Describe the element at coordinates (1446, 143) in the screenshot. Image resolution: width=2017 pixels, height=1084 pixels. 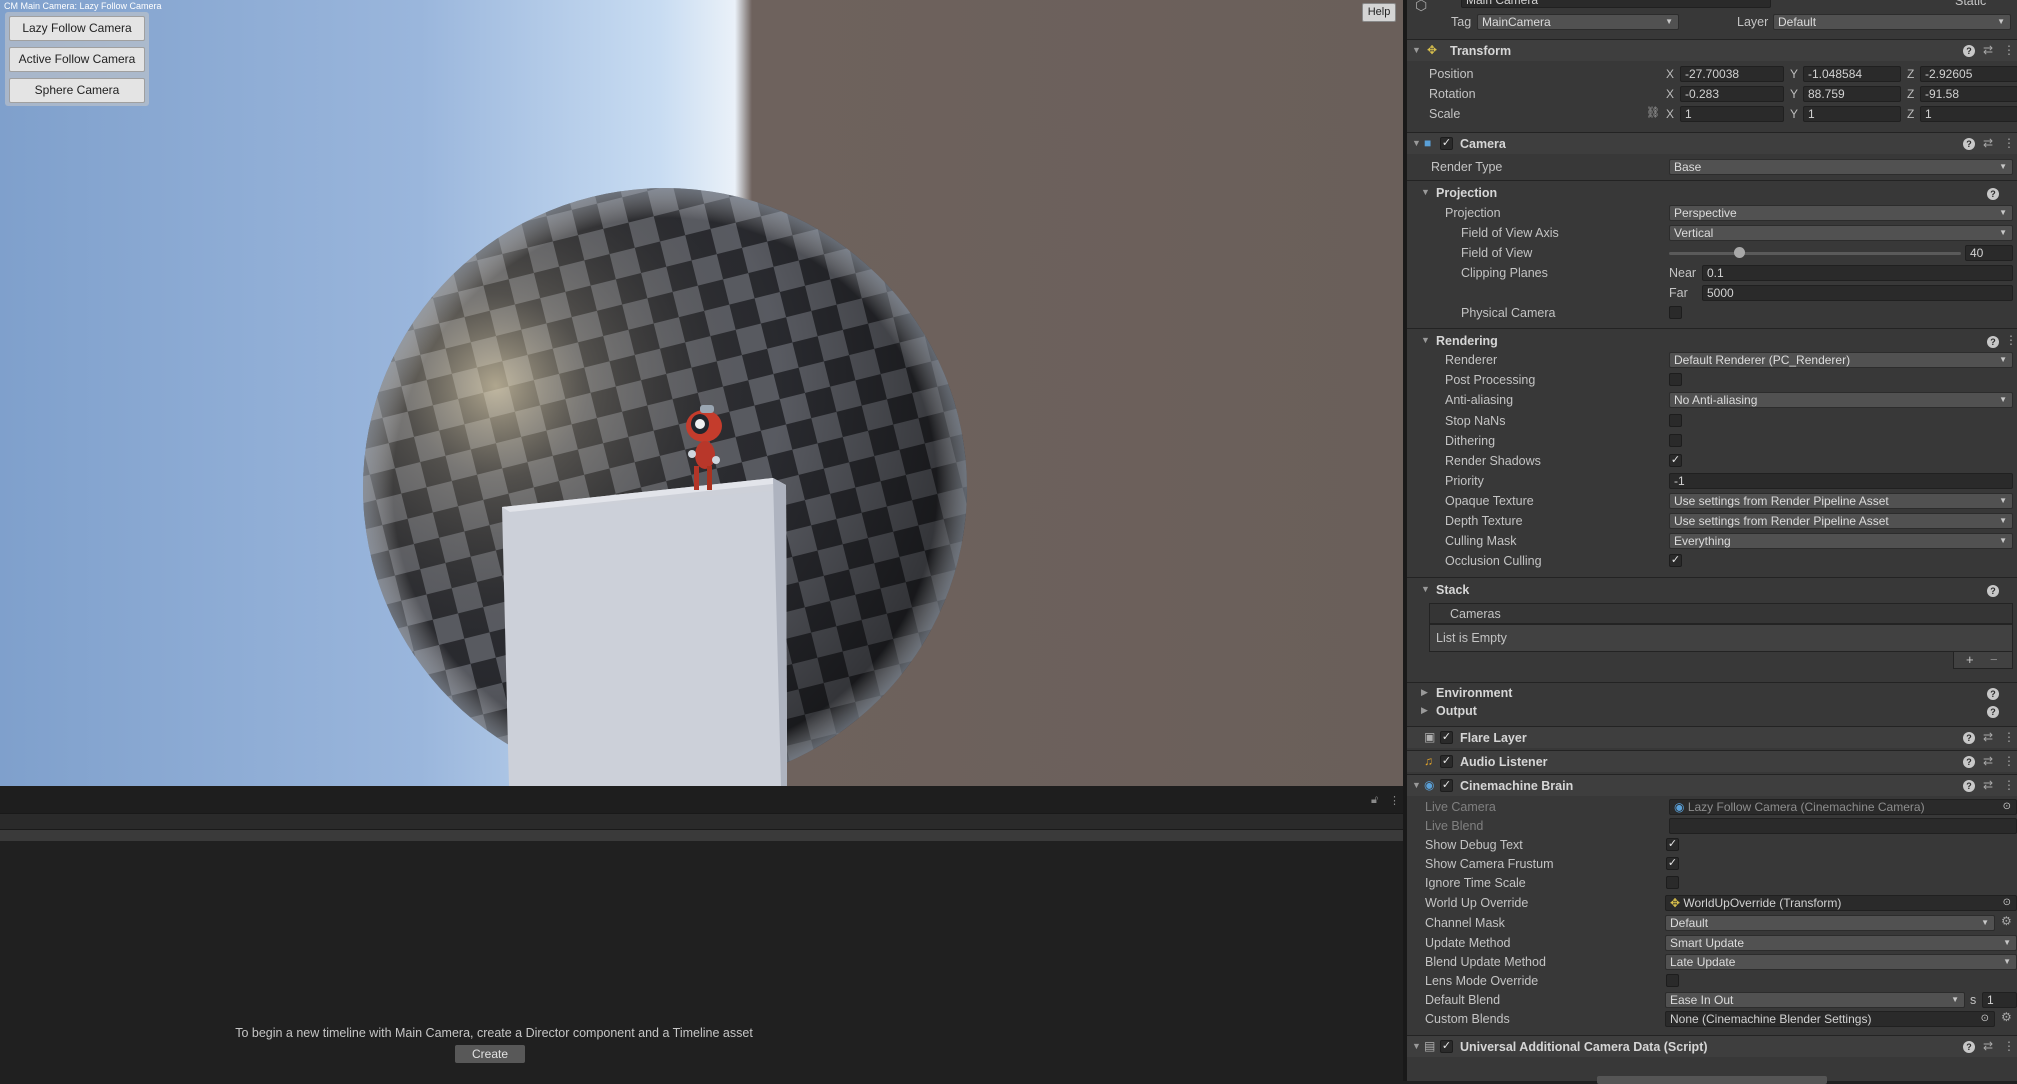
I see `camera-enabled-checkbox: ✓` at that location.